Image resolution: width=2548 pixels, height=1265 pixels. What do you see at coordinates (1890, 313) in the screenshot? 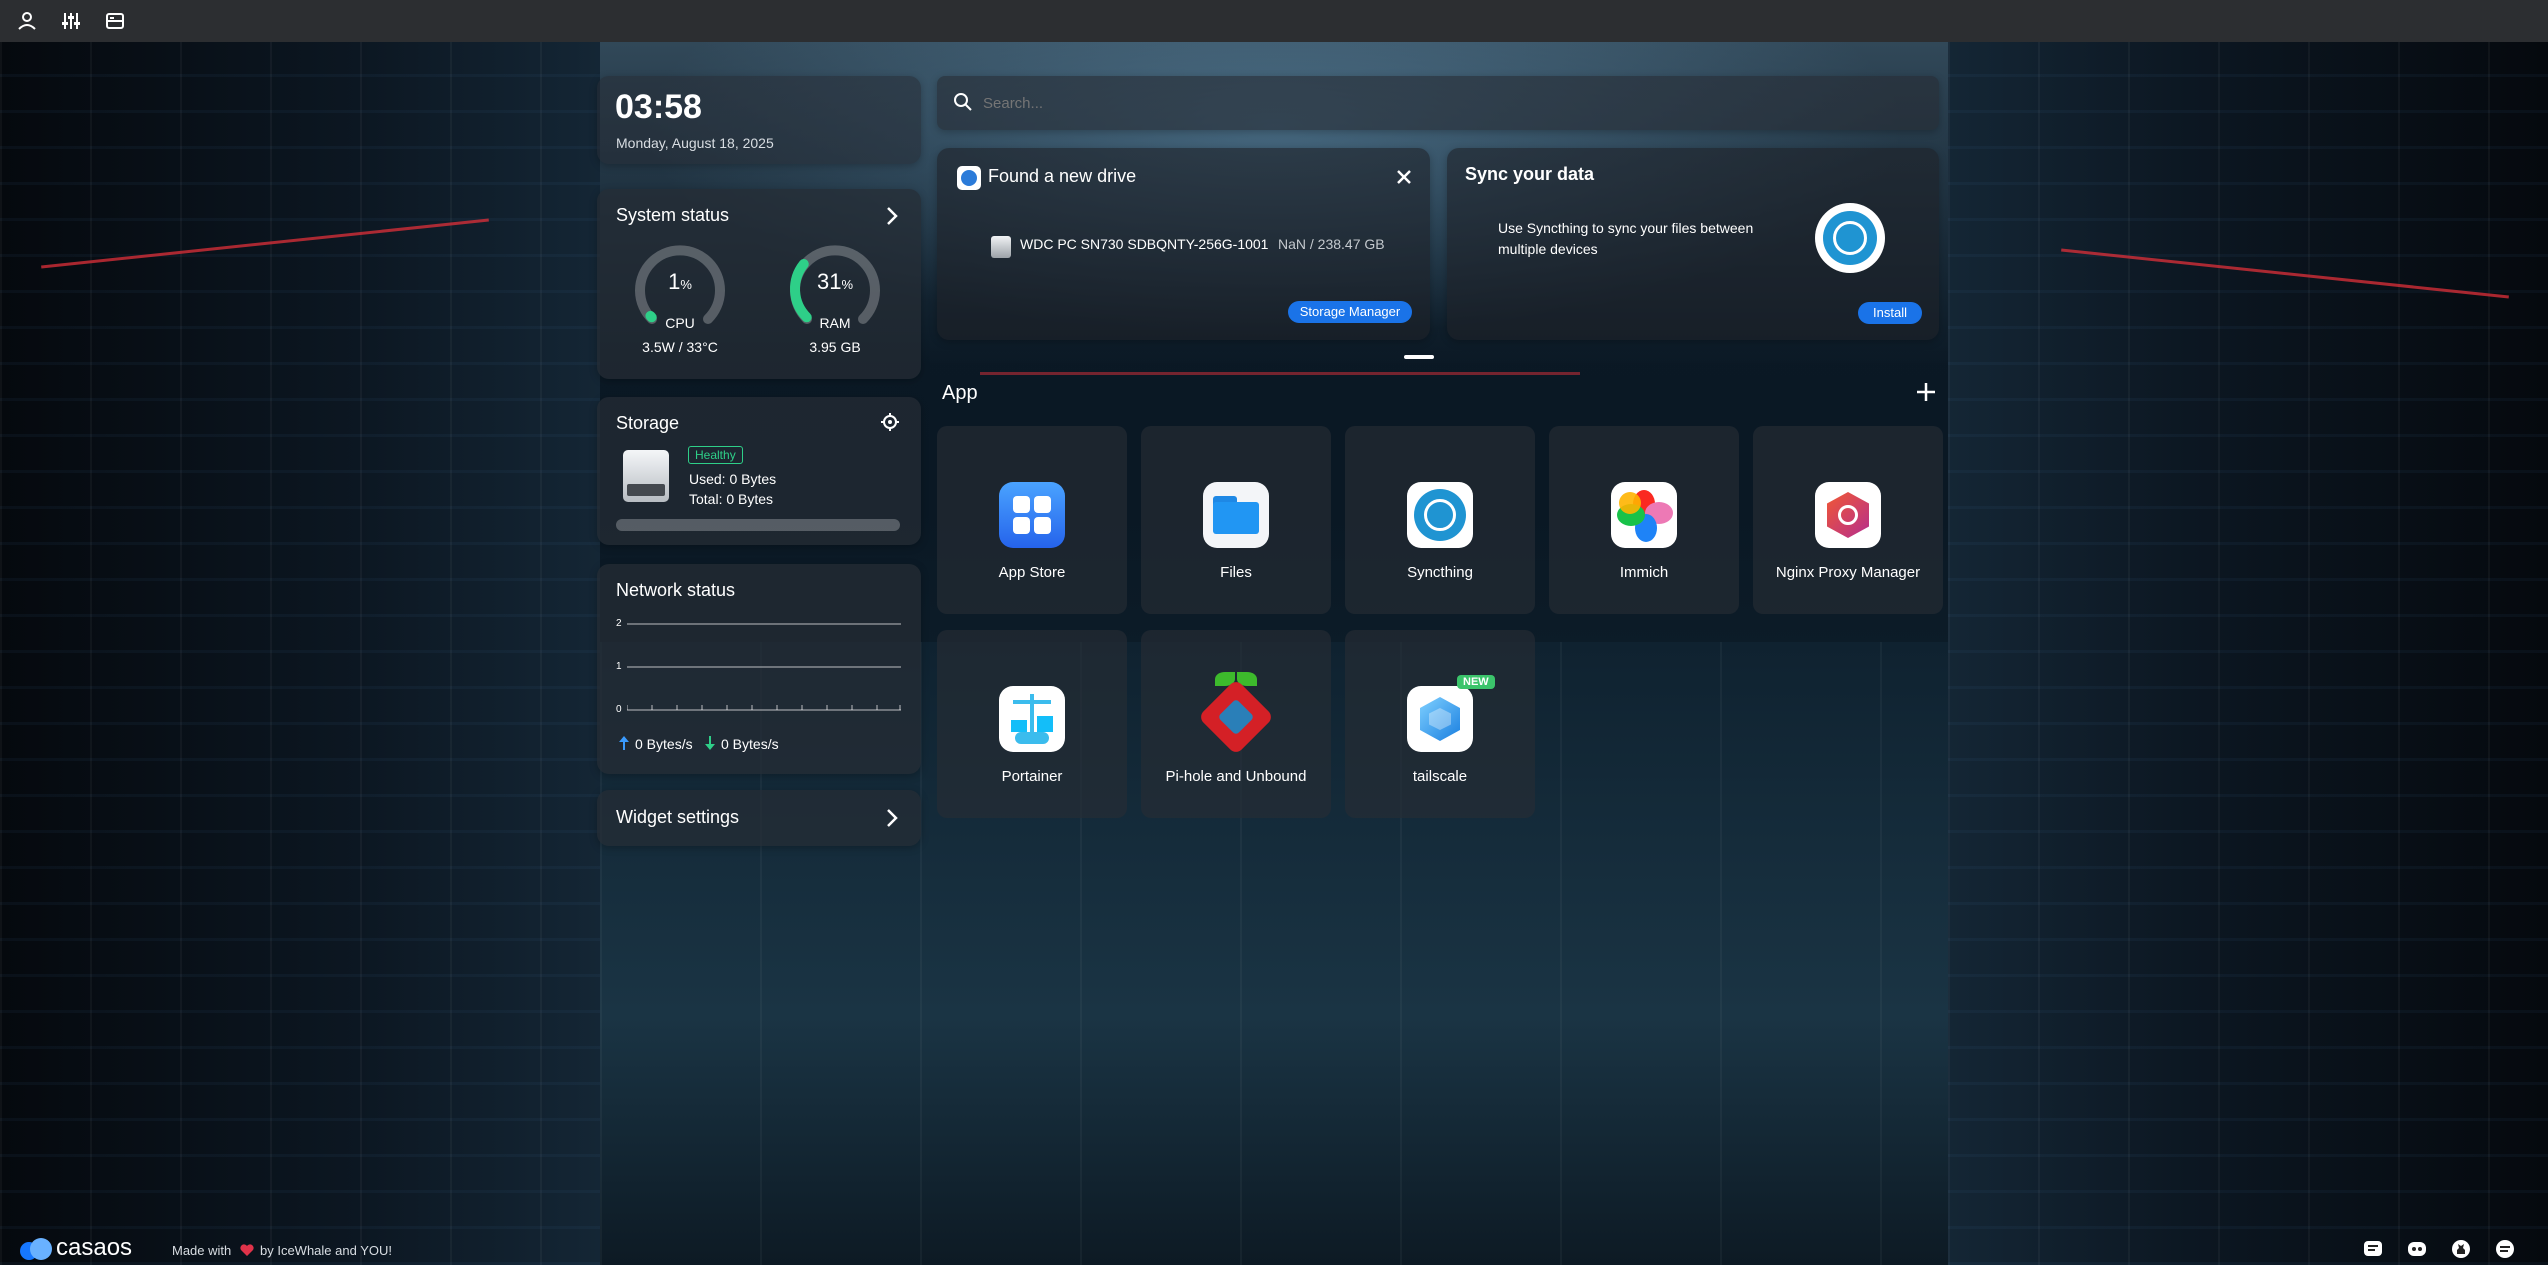
I see `install-button: Install` at bounding box center [1890, 313].